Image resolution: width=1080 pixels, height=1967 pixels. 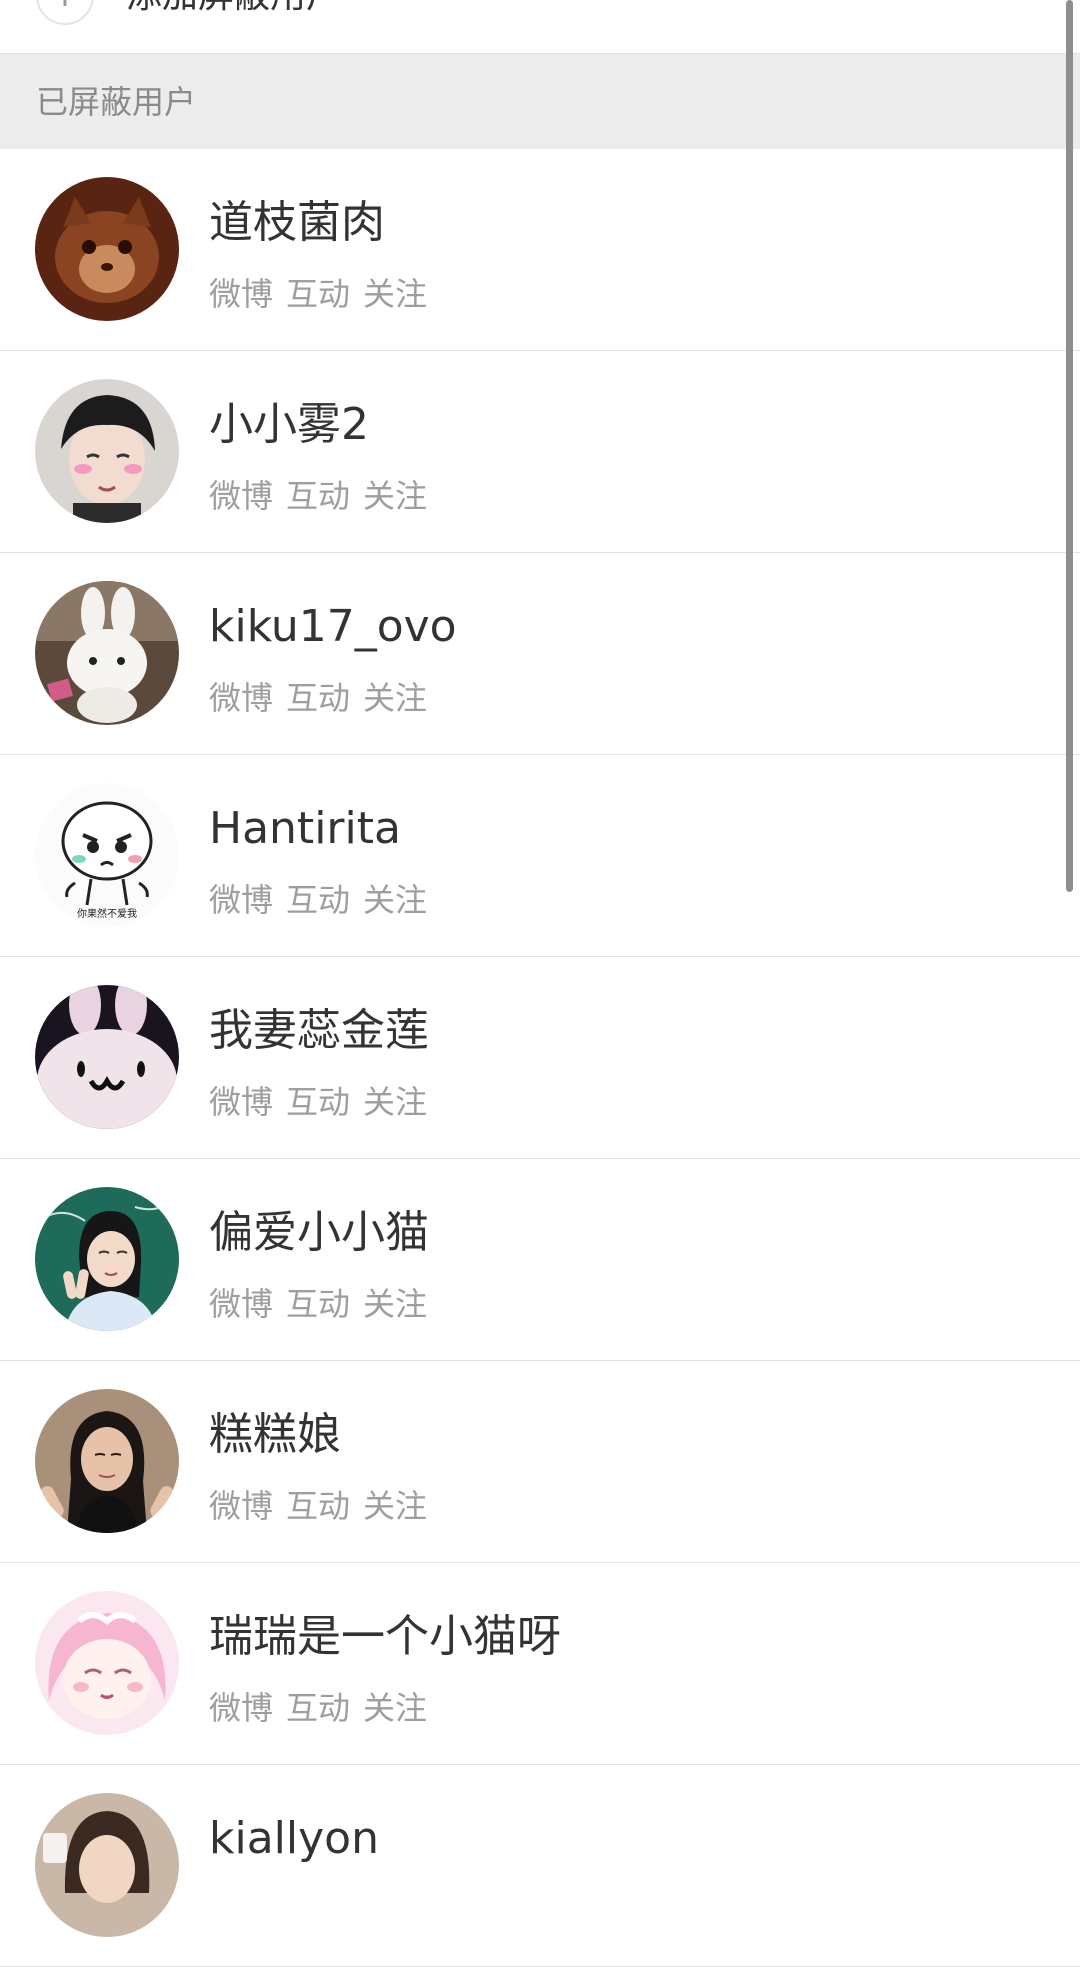 What do you see at coordinates (540, 856) in the screenshot?
I see `blocked-user-row: 你果然不爱我 Hantirita 微博 互动 关注` at bounding box center [540, 856].